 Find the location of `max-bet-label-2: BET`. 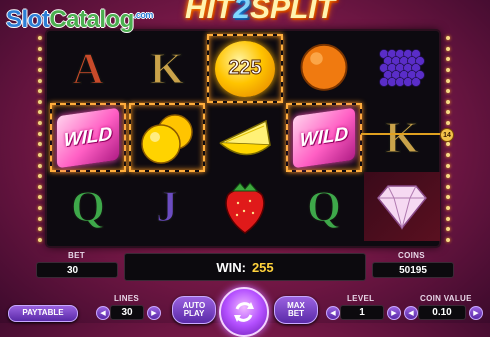

max-bet-label-2: BET is located at coordinates (296, 313).